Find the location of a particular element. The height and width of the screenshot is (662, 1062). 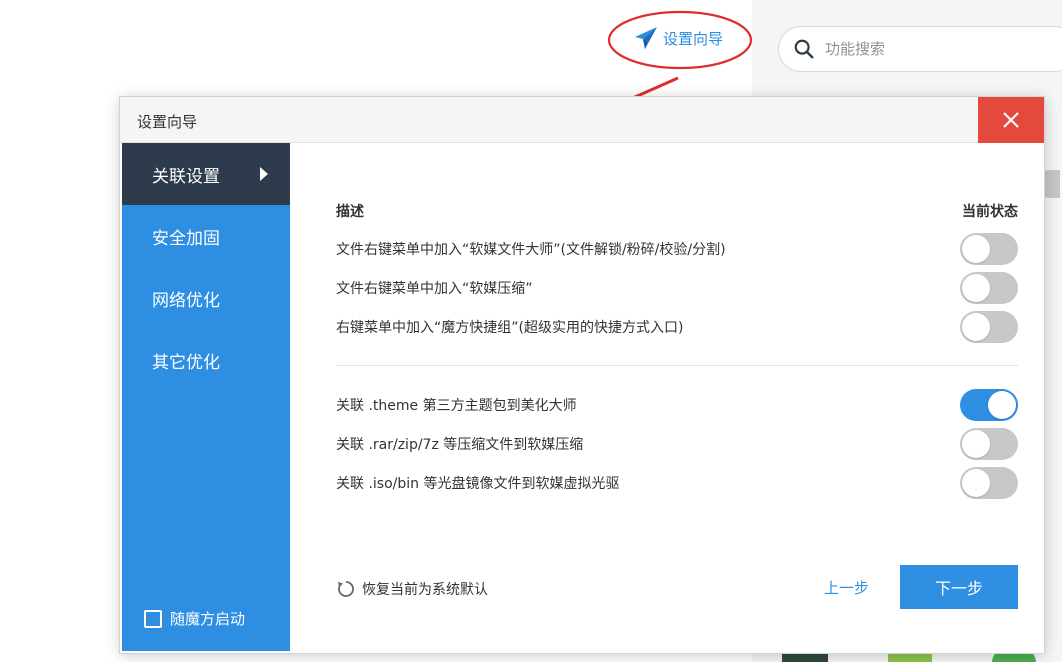

setting-row: 关联 .iso/bin 等光盘镜像文件到软媒虚拟光驱 is located at coordinates (677, 483).